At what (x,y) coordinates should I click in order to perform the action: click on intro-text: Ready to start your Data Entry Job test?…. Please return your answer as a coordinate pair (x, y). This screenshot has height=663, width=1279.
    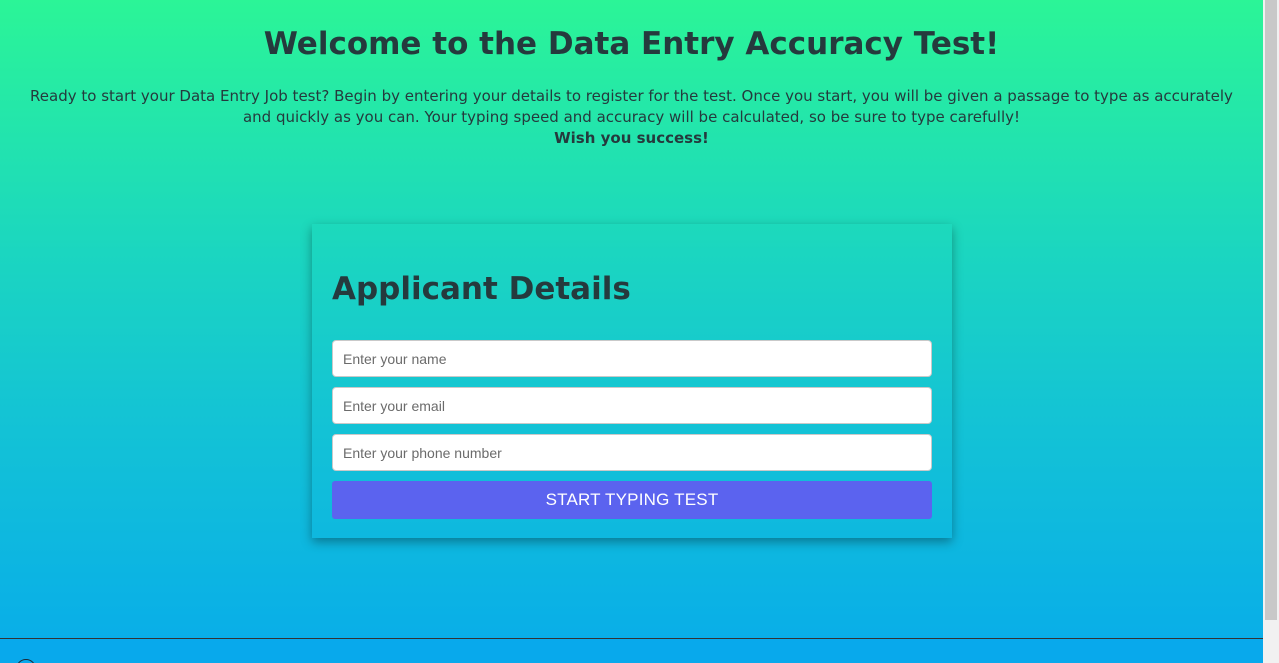
    Looking at the image, I should click on (631, 117).